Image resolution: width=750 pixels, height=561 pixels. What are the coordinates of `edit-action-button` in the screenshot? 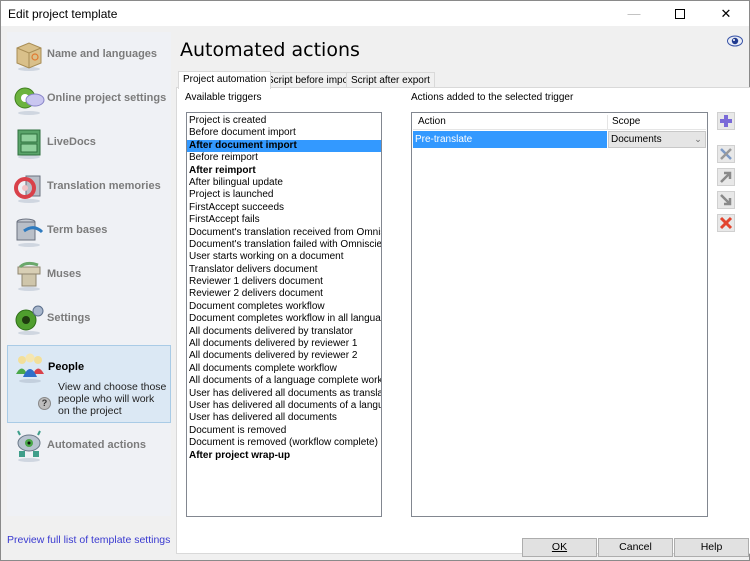 It's located at (726, 154).